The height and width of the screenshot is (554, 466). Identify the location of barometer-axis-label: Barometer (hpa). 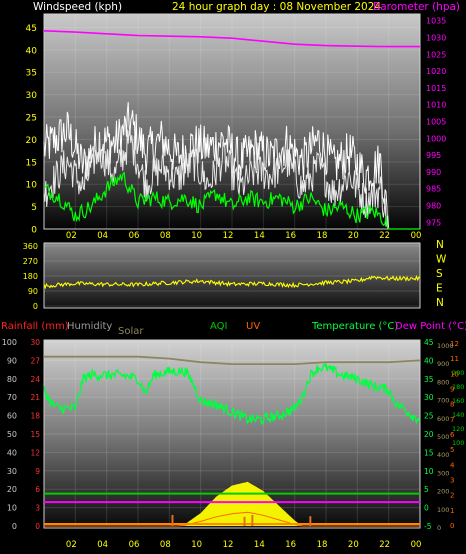
(416, 7).